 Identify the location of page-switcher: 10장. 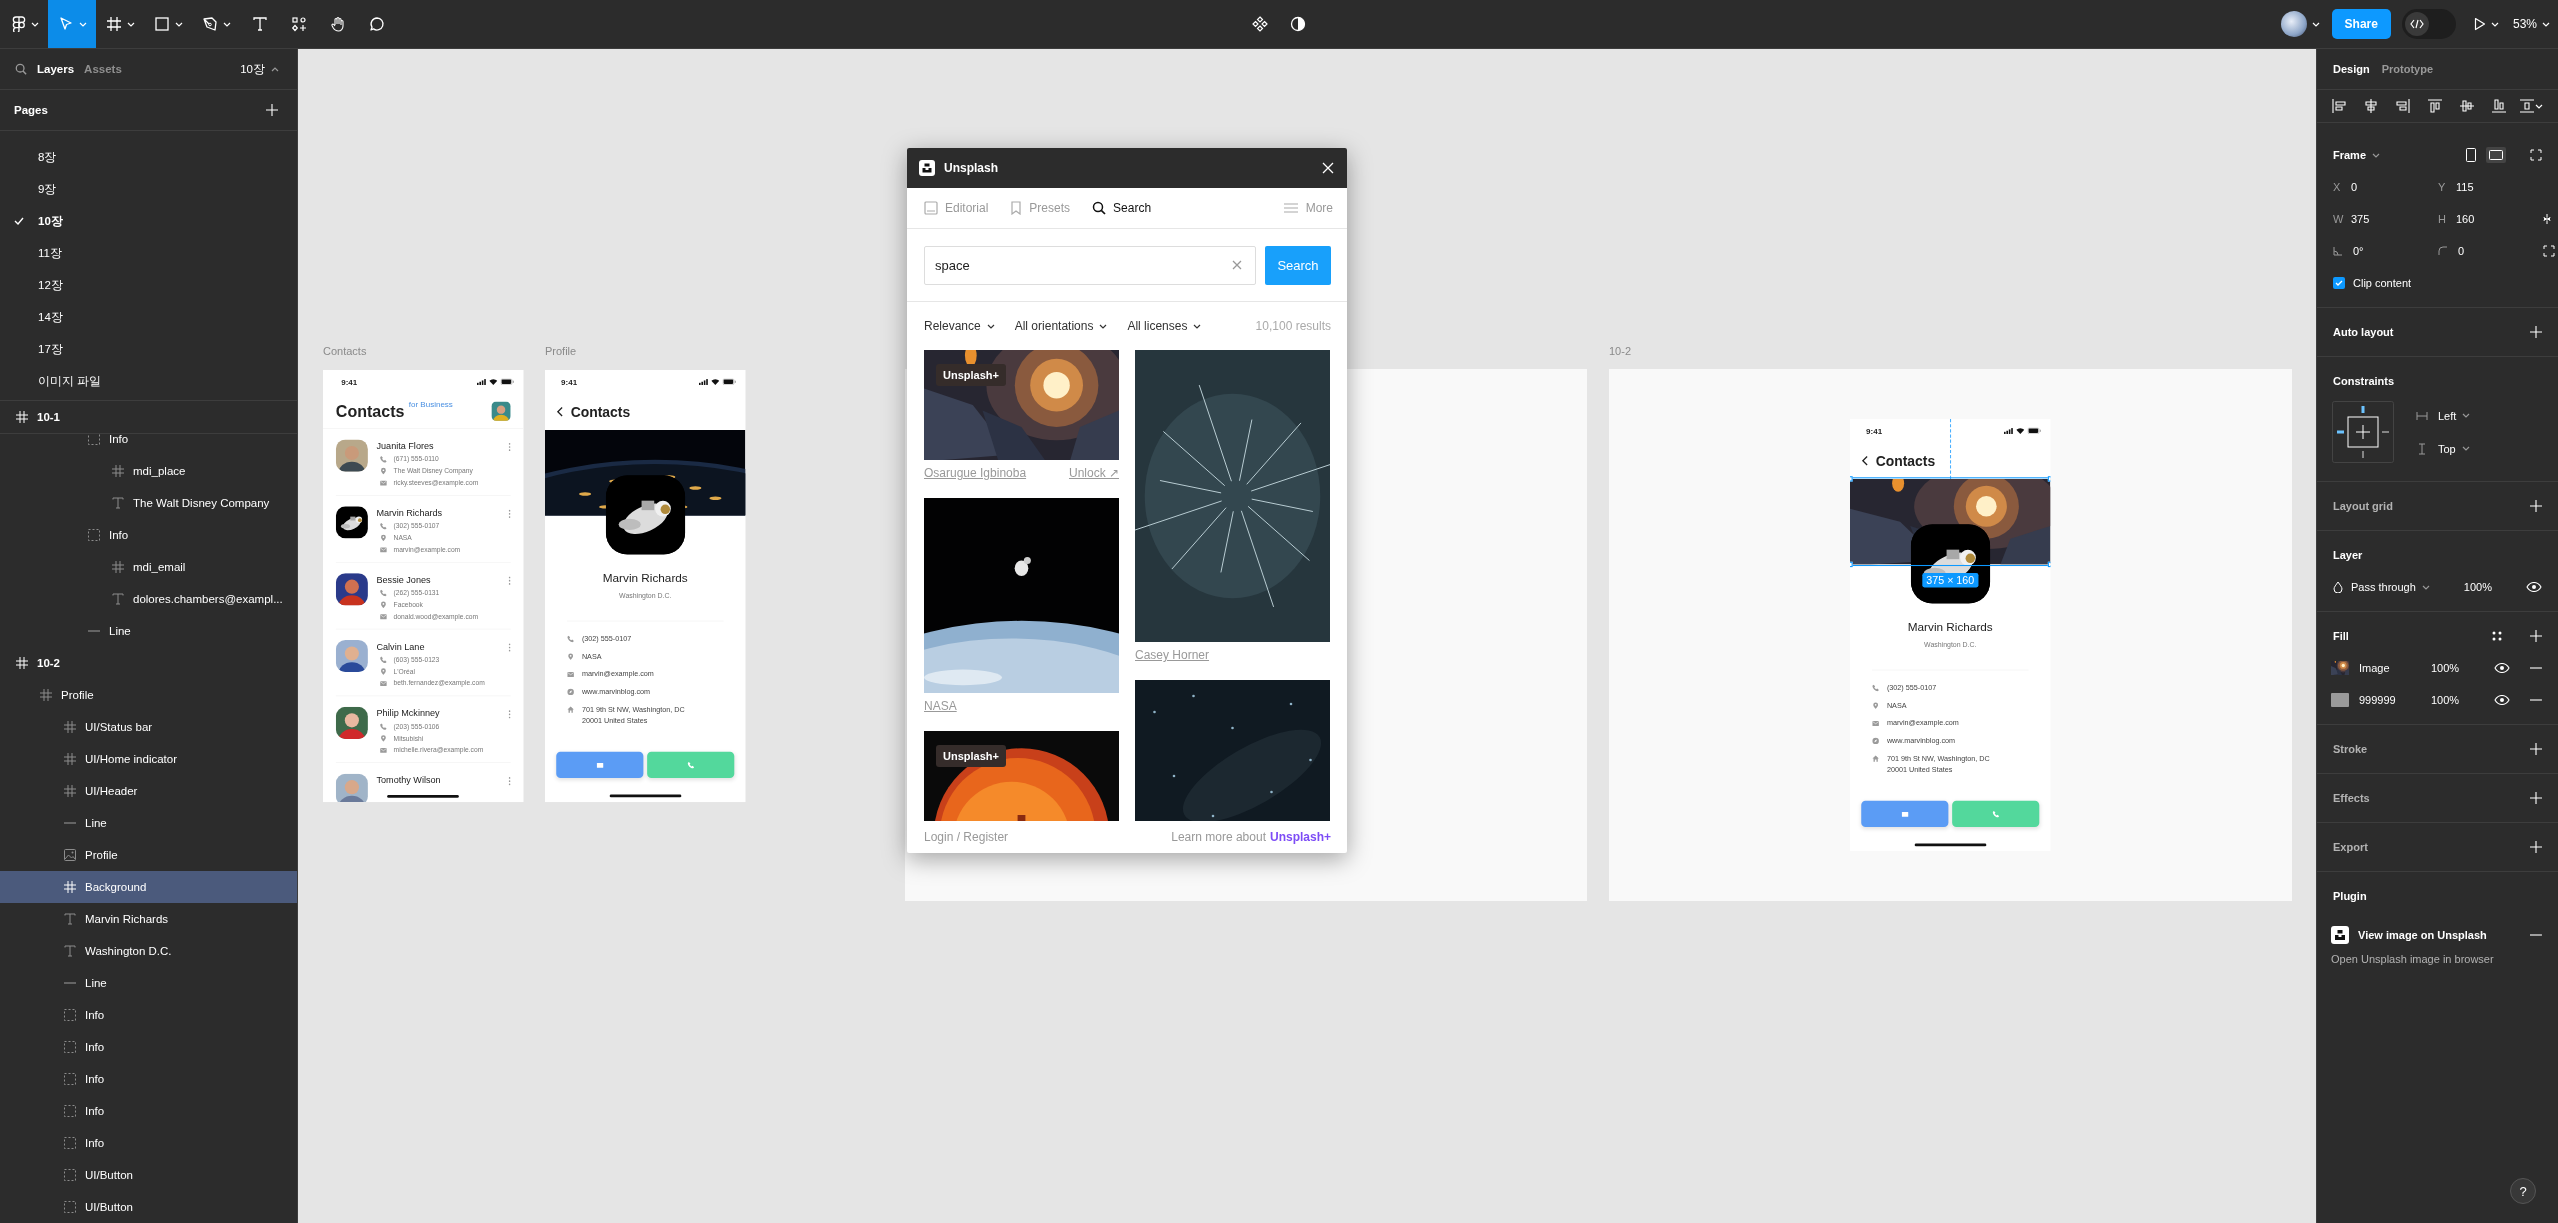
(259, 69).